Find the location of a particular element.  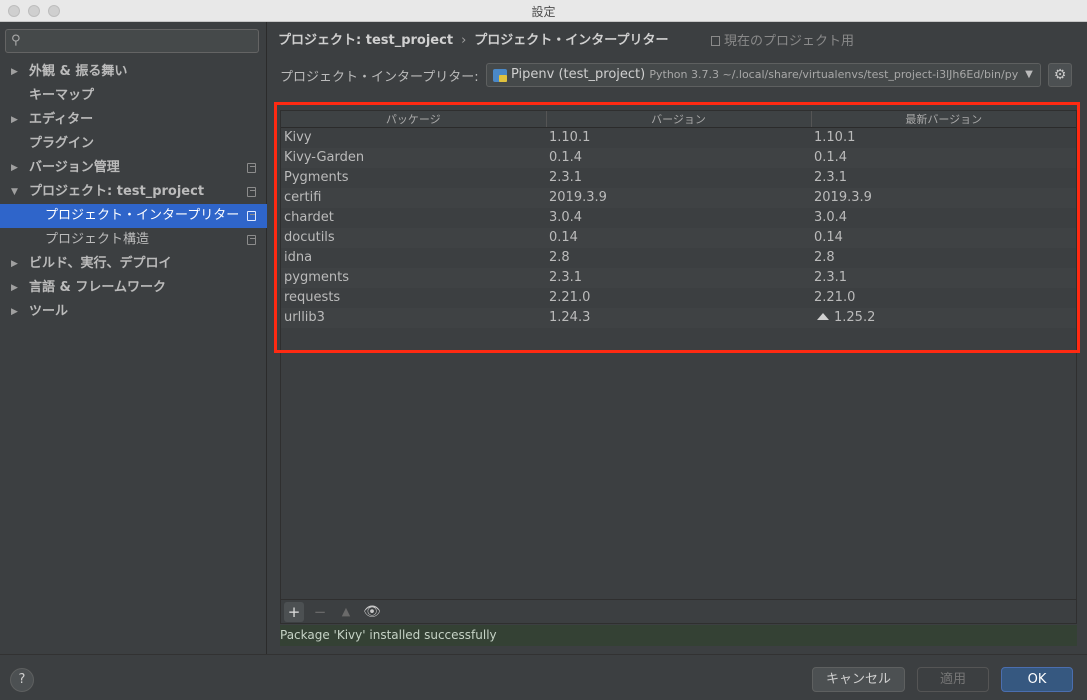

sidebar-item: プロジェクト構造 is located at coordinates (133, 240).